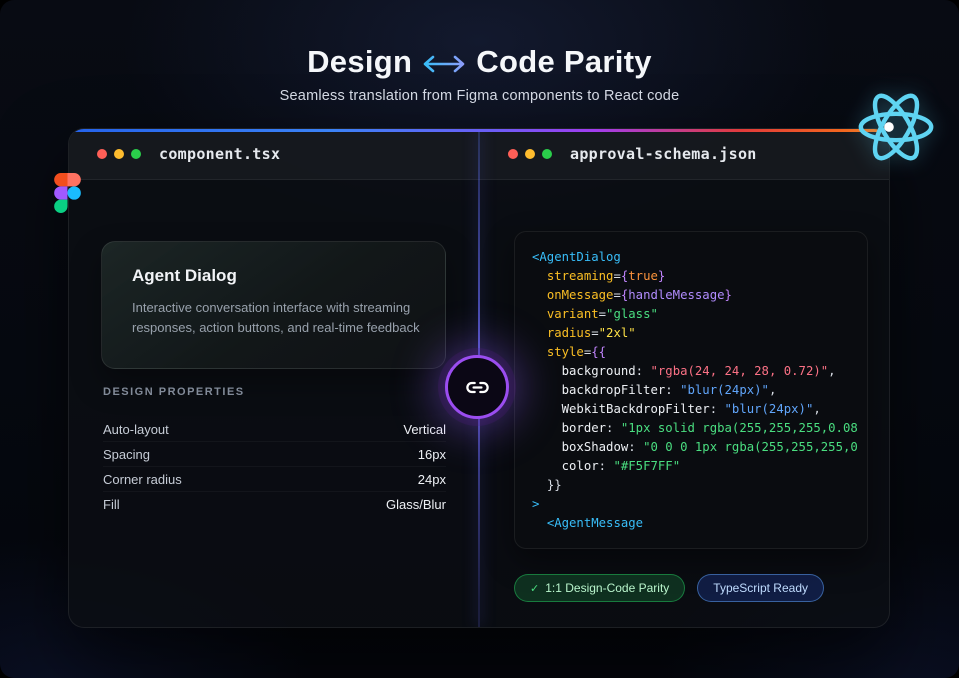 This screenshot has width=959, height=678. What do you see at coordinates (564, 61) in the screenshot?
I see `title-right: Code Parity` at bounding box center [564, 61].